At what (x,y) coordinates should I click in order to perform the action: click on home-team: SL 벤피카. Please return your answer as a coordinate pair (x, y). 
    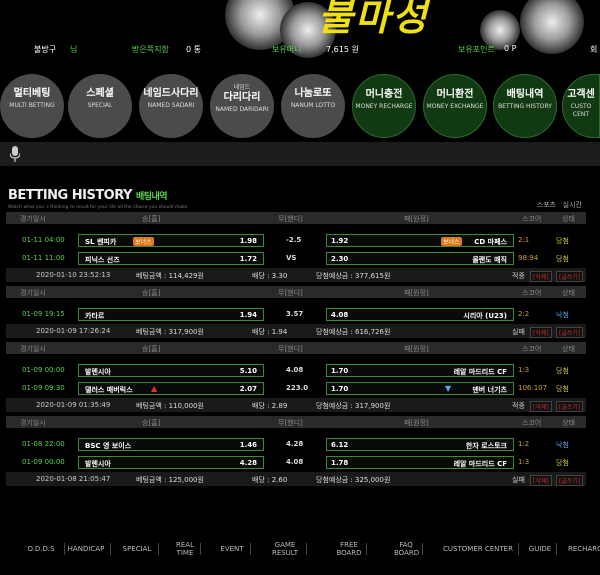
    Looking at the image, I should click on (101, 242).